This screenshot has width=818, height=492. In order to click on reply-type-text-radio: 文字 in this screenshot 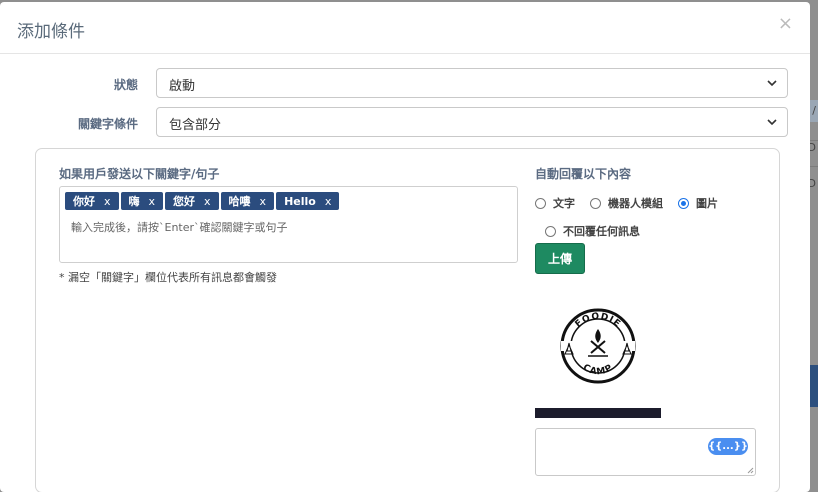, I will do `click(555, 203)`.